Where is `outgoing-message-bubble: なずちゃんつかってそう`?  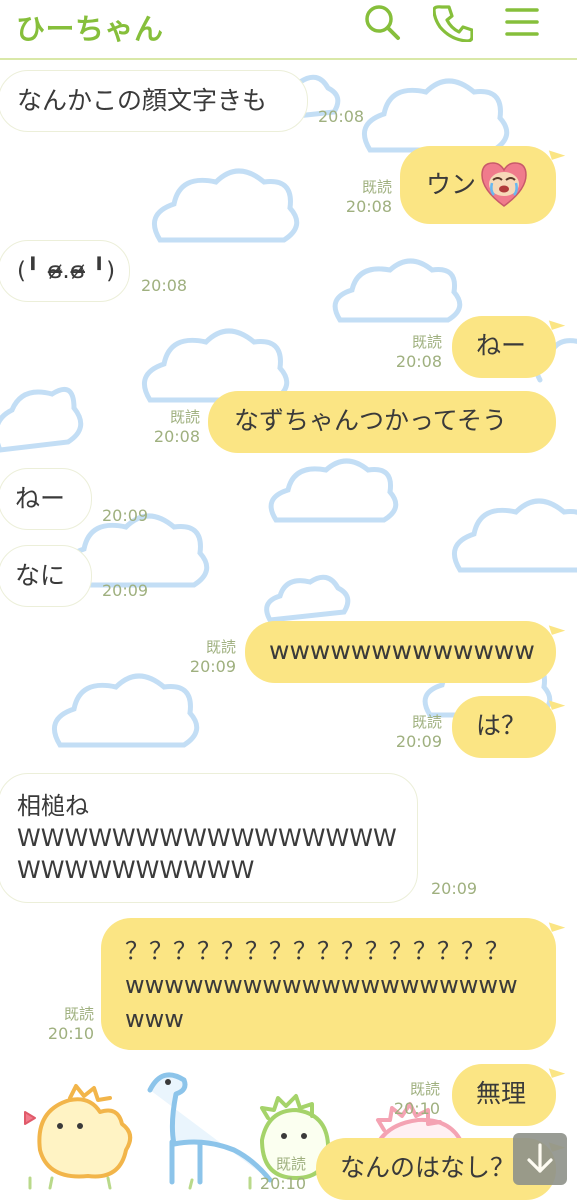 outgoing-message-bubble: なずちゃんつかってそう is located at coordinates (382, 422).